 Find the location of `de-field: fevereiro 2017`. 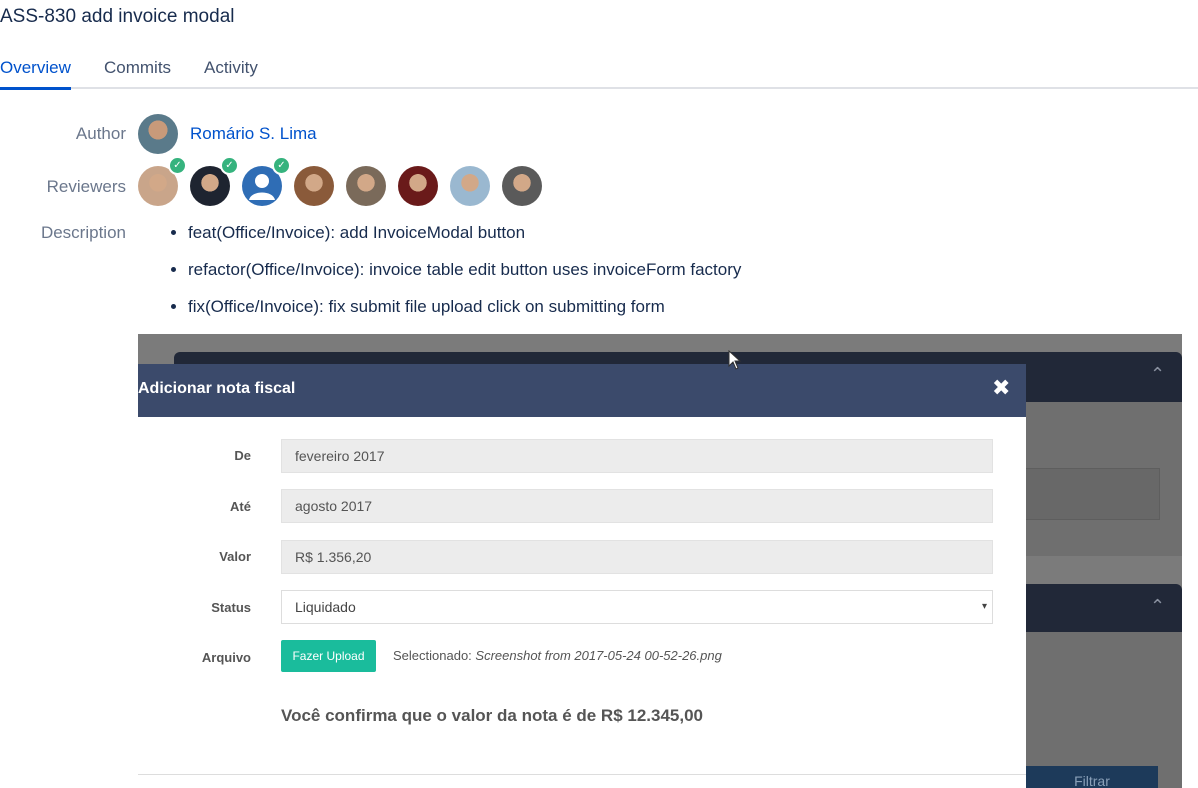

de-field: fevereiro 2017 is located at coordinates (637, 456).